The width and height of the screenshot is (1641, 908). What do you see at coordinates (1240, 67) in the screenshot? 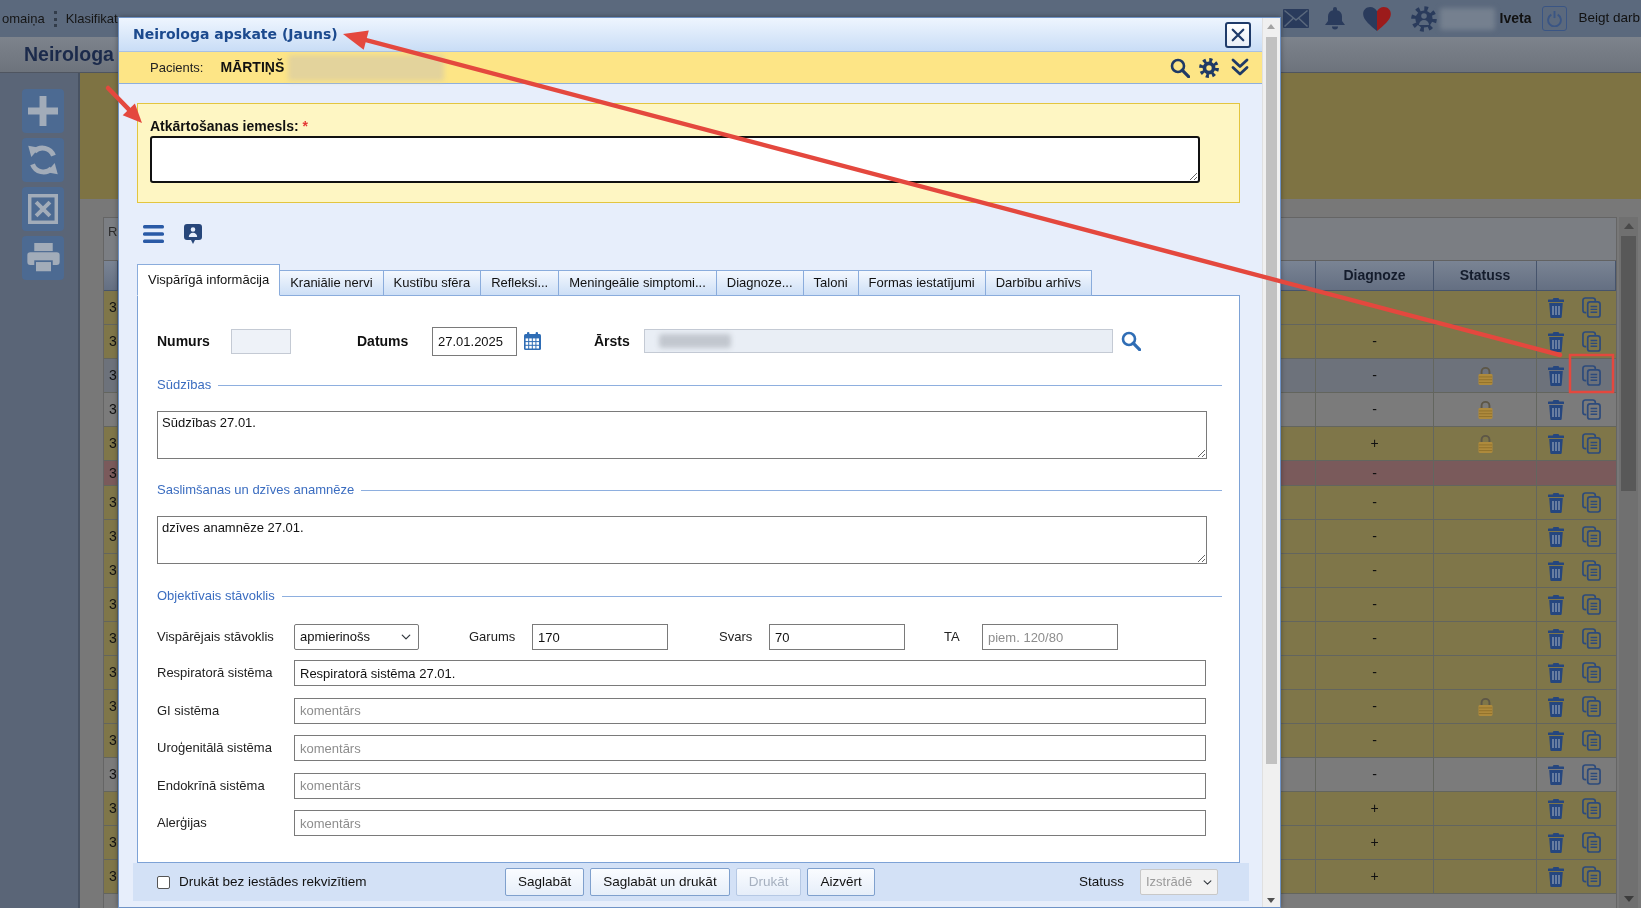
I see `double-chevron-icon` at bounding box center [1240, 67].